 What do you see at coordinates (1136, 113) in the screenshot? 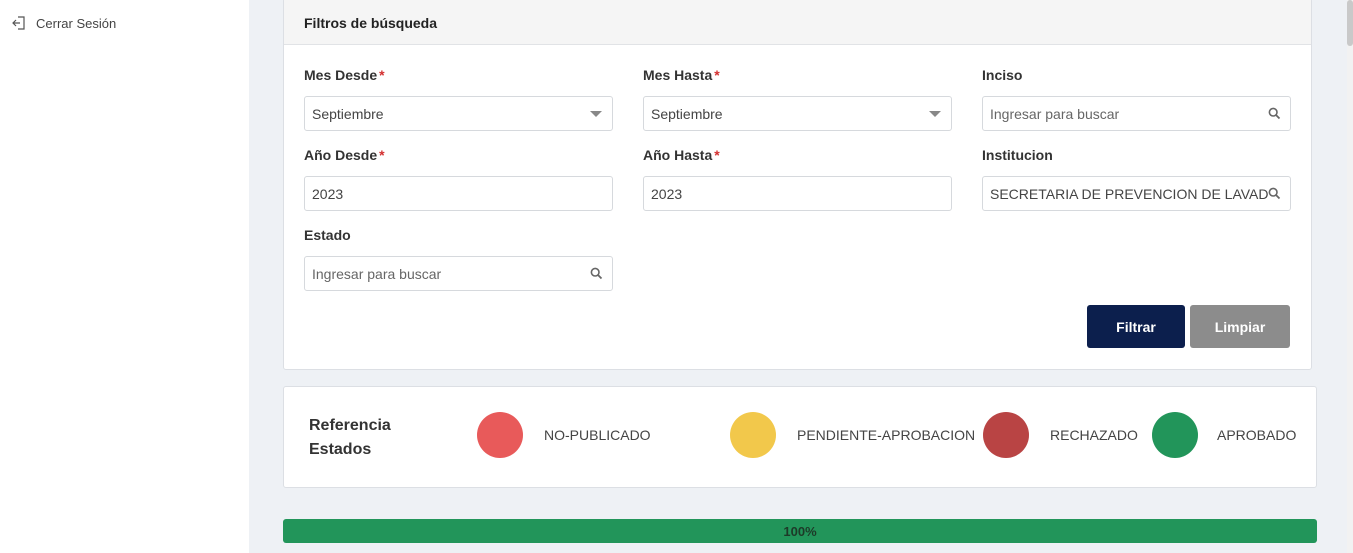
I see `inciso-search-input: Ingresar para buscar` at bounding box center [1136, 113].